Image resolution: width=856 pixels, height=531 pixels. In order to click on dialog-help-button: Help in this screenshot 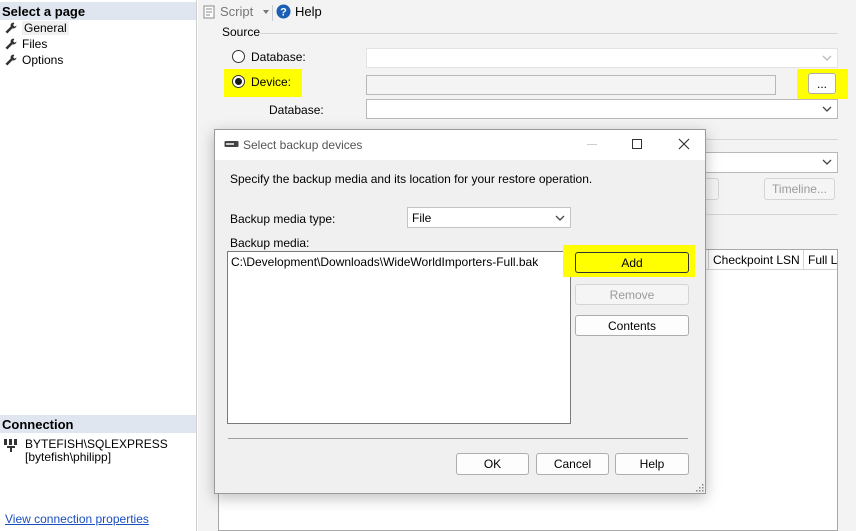, I will do `click(652, 464)`.